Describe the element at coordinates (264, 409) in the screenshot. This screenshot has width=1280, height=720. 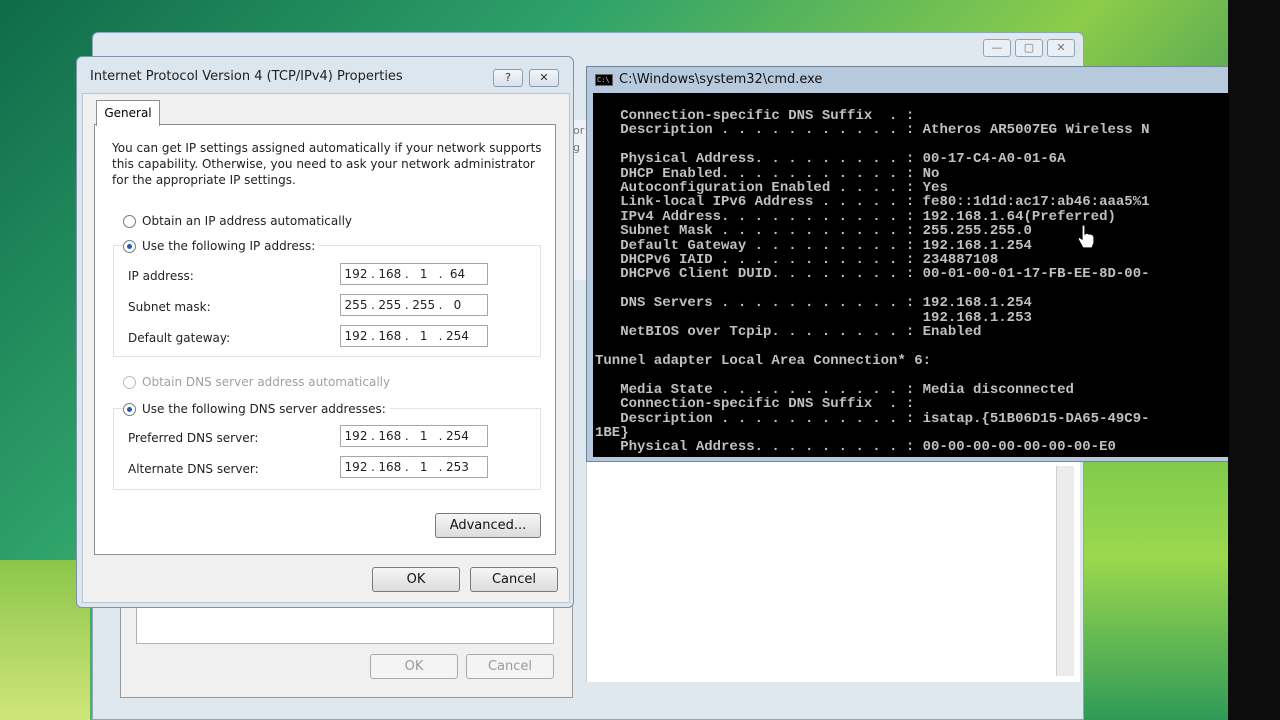
I see `radio-label: Use the following DNS server addresses:` at that location.